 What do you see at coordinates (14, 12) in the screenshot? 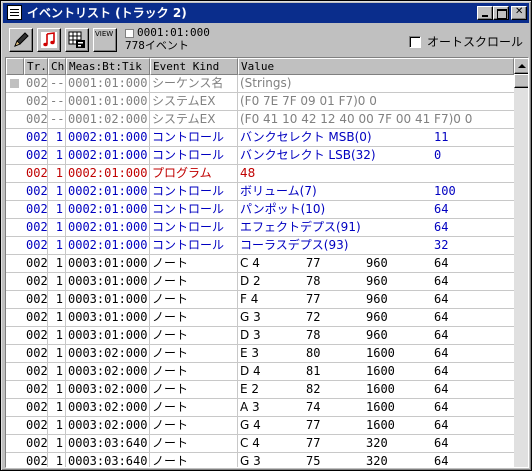
I see `app-icon` at bounding box center [14, 12].